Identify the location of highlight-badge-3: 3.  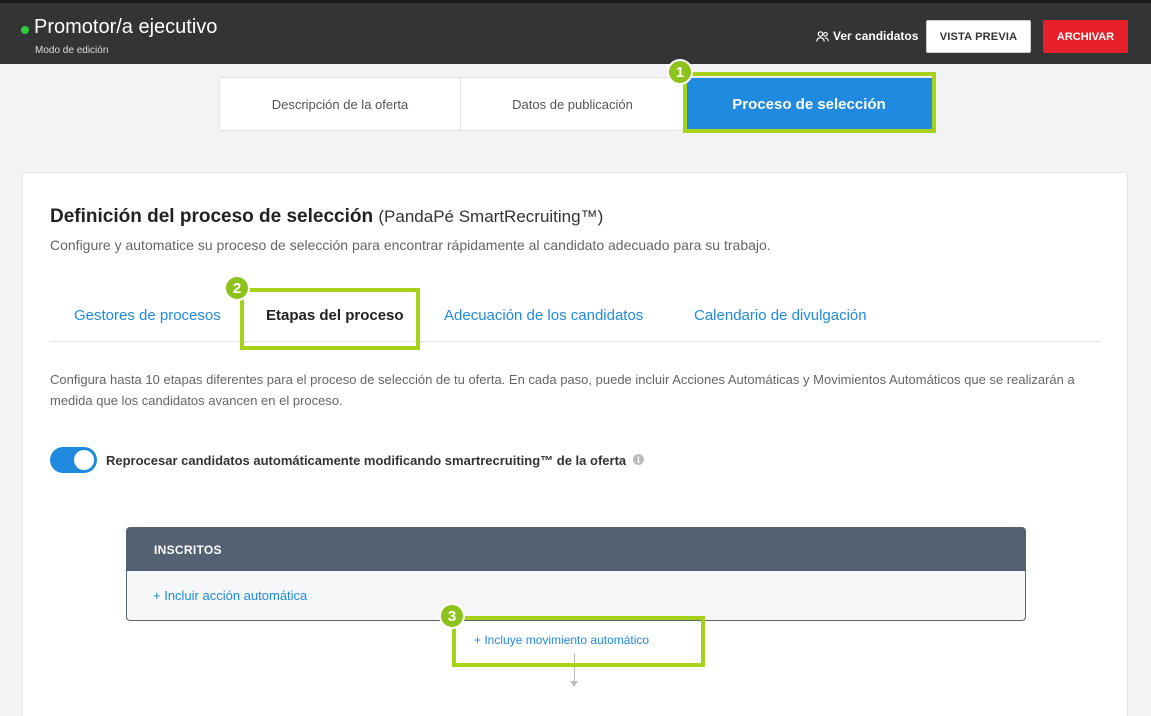
(452, 616).